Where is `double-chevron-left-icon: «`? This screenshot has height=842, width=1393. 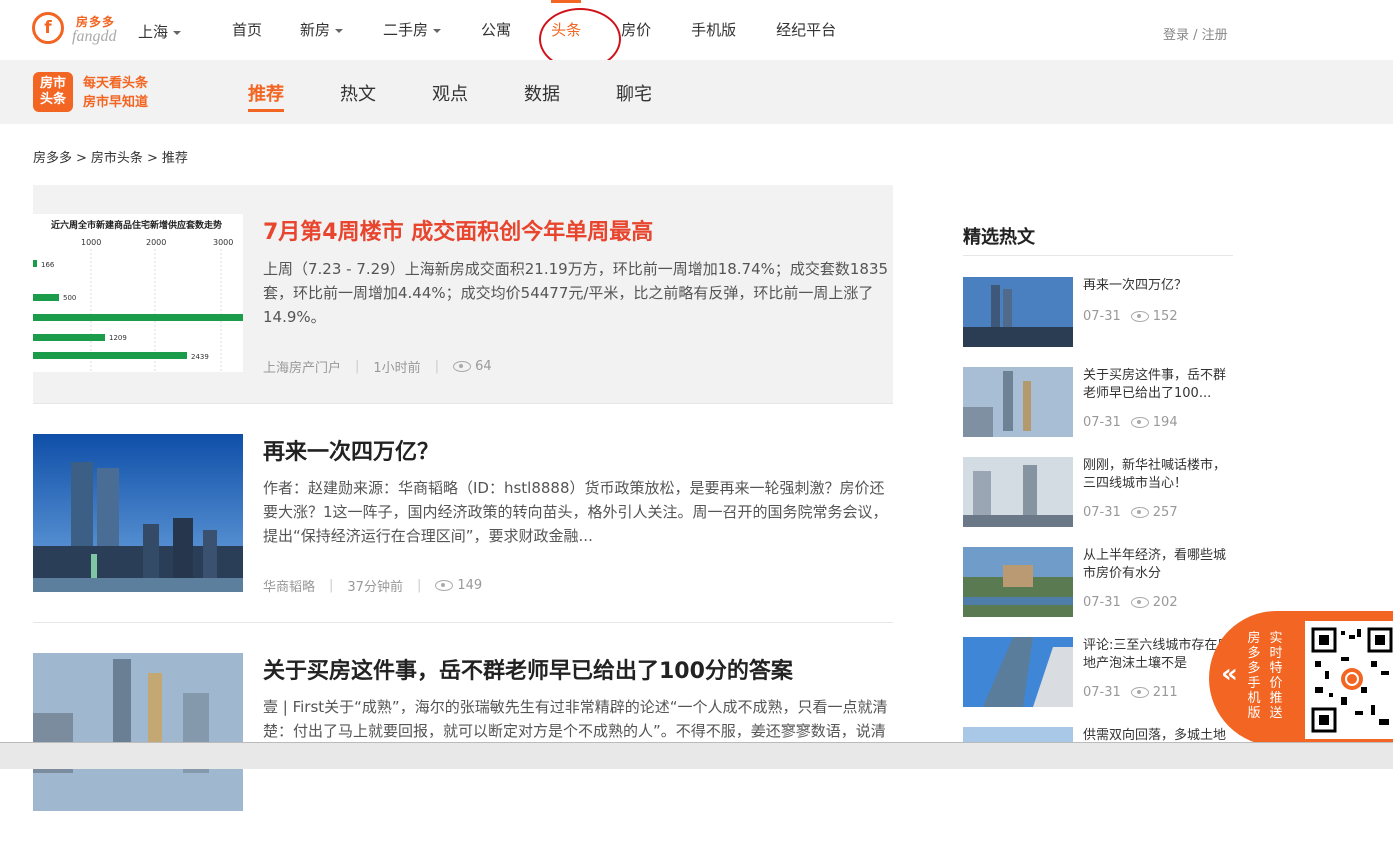
double-chevron-left-icon: « is located at coordinates (1229, 674).